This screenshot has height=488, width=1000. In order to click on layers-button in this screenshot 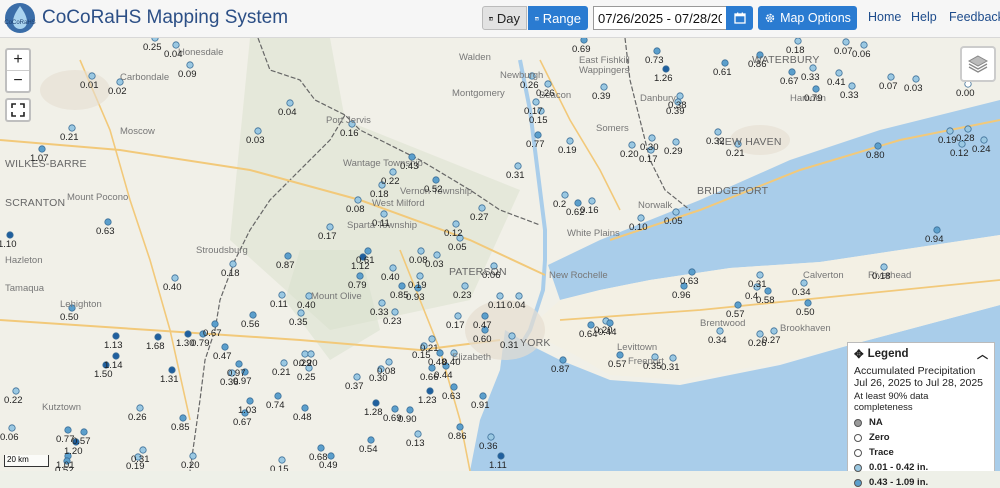, I will do `click(978, 64)`.